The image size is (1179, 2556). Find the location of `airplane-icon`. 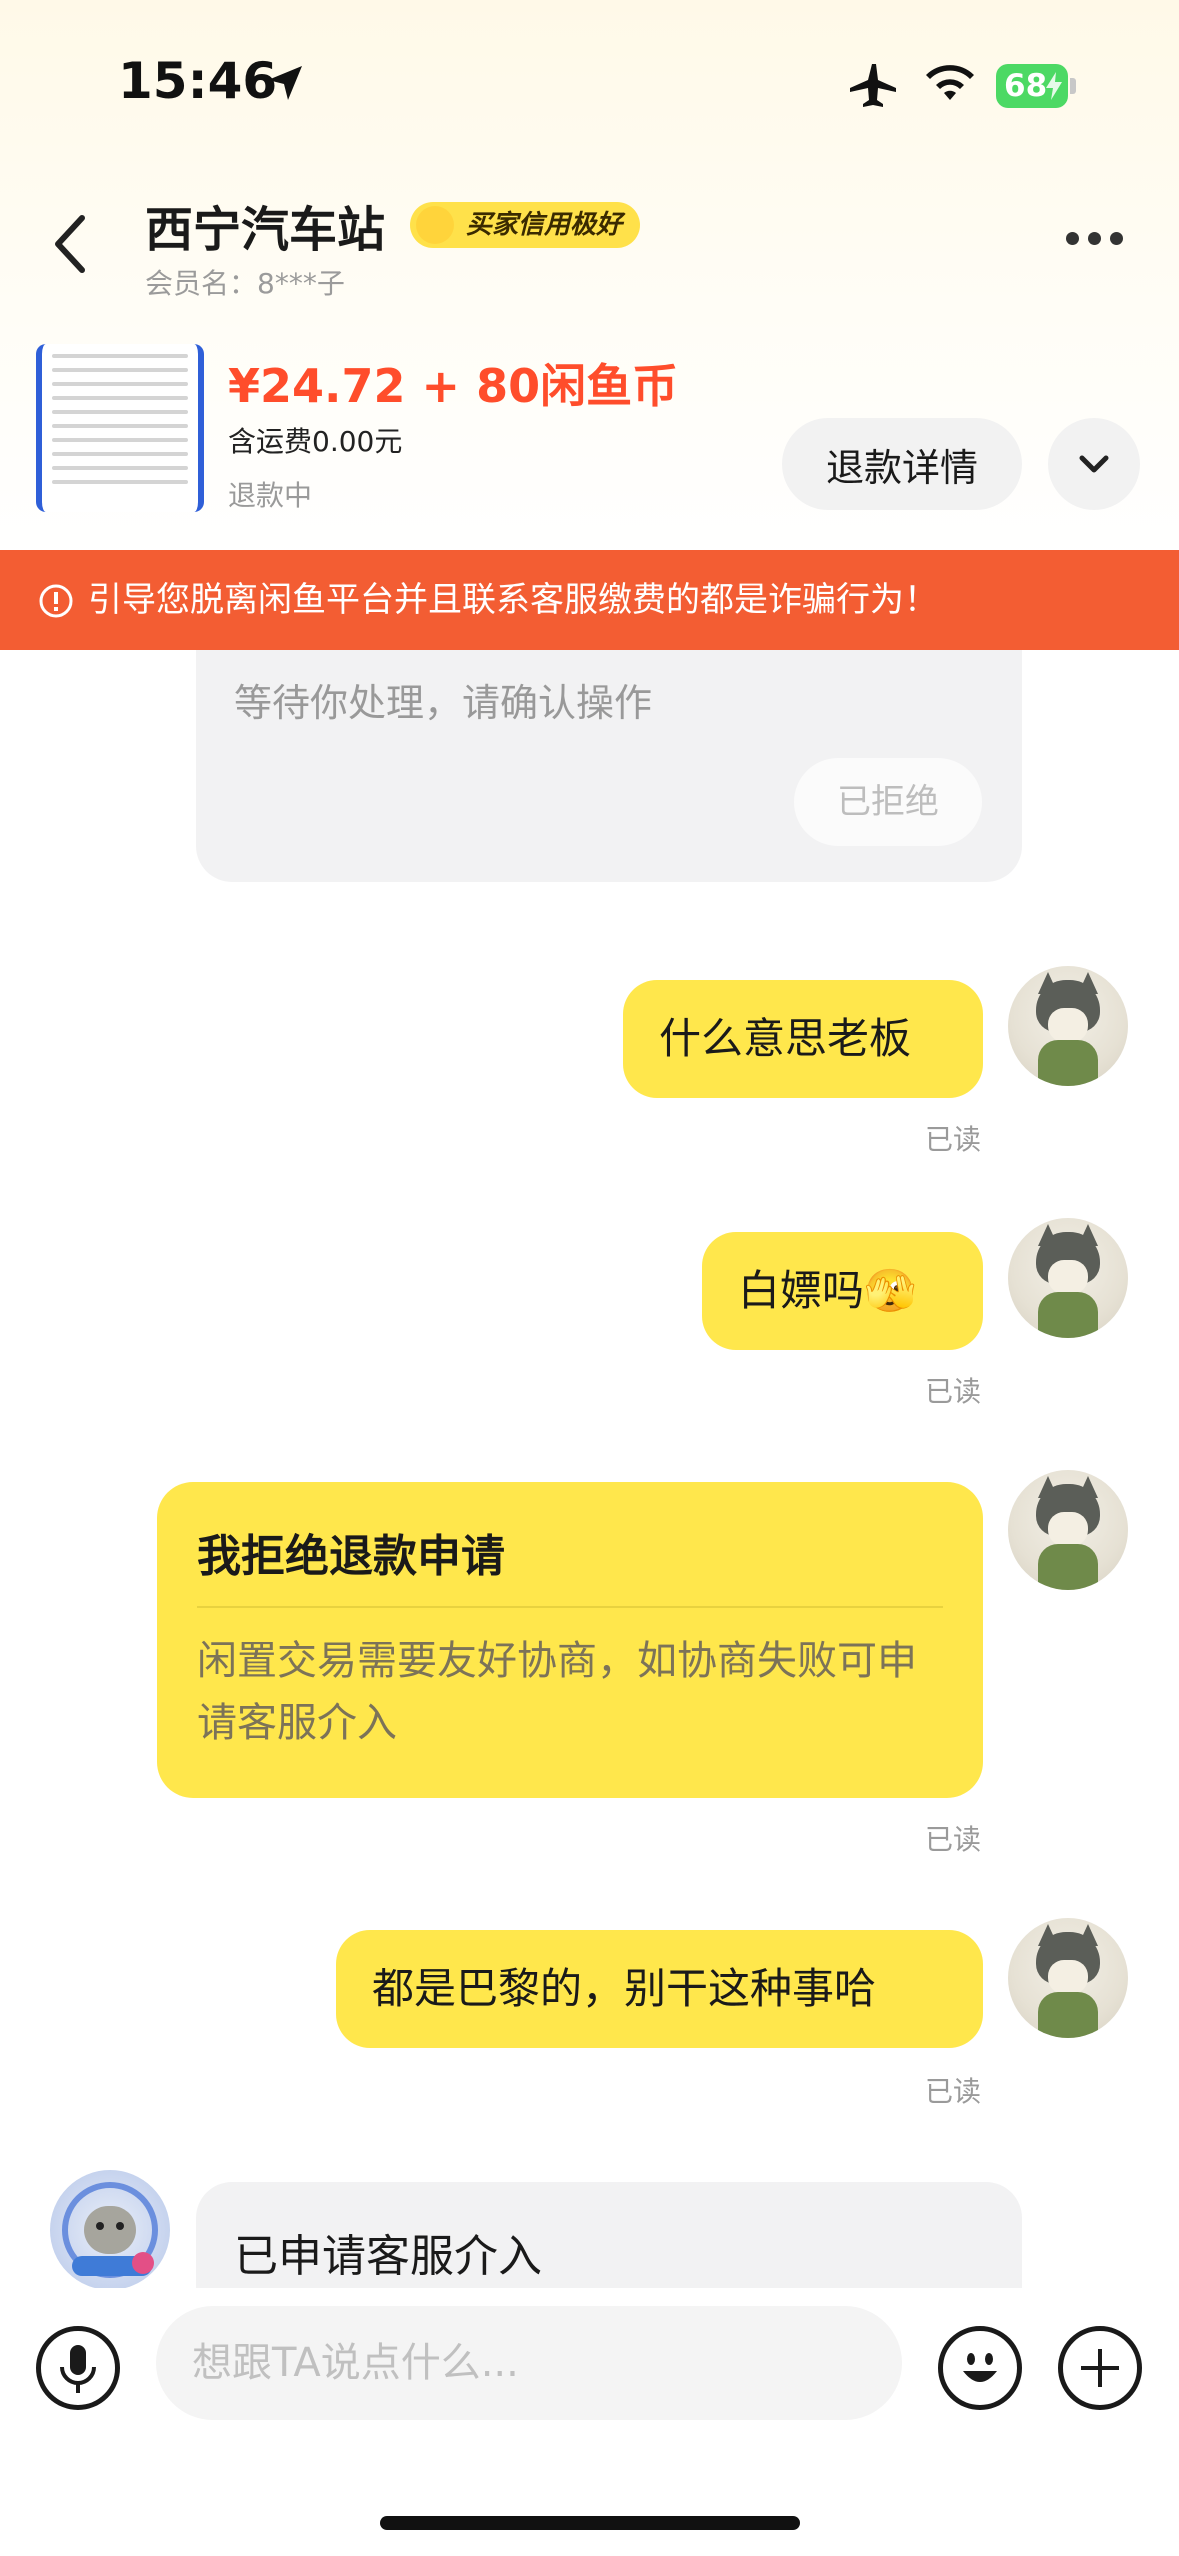

airplane-icon is located at coordinates (873, 85).